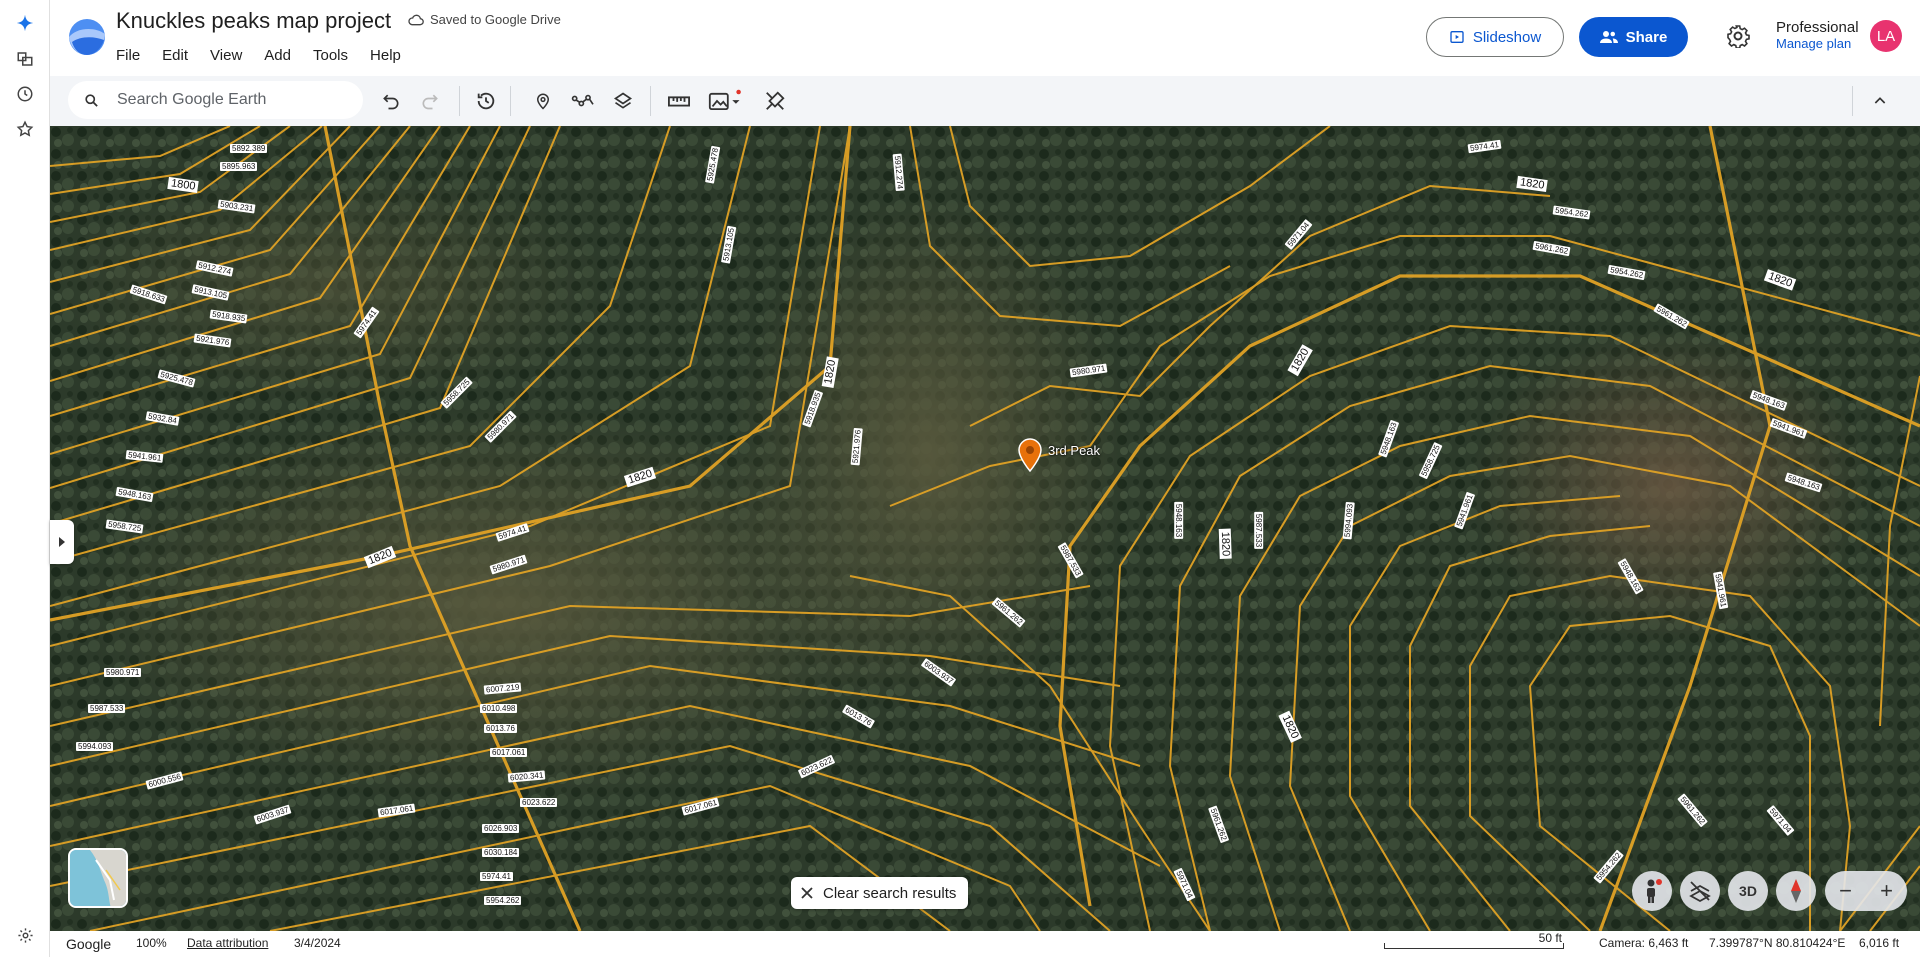 Image resolution: width=1920 pixels, height=957 pixels. Describe the element at coordinates (775, 101) in the screenshot. I see `edit-tools-icon` at that location.